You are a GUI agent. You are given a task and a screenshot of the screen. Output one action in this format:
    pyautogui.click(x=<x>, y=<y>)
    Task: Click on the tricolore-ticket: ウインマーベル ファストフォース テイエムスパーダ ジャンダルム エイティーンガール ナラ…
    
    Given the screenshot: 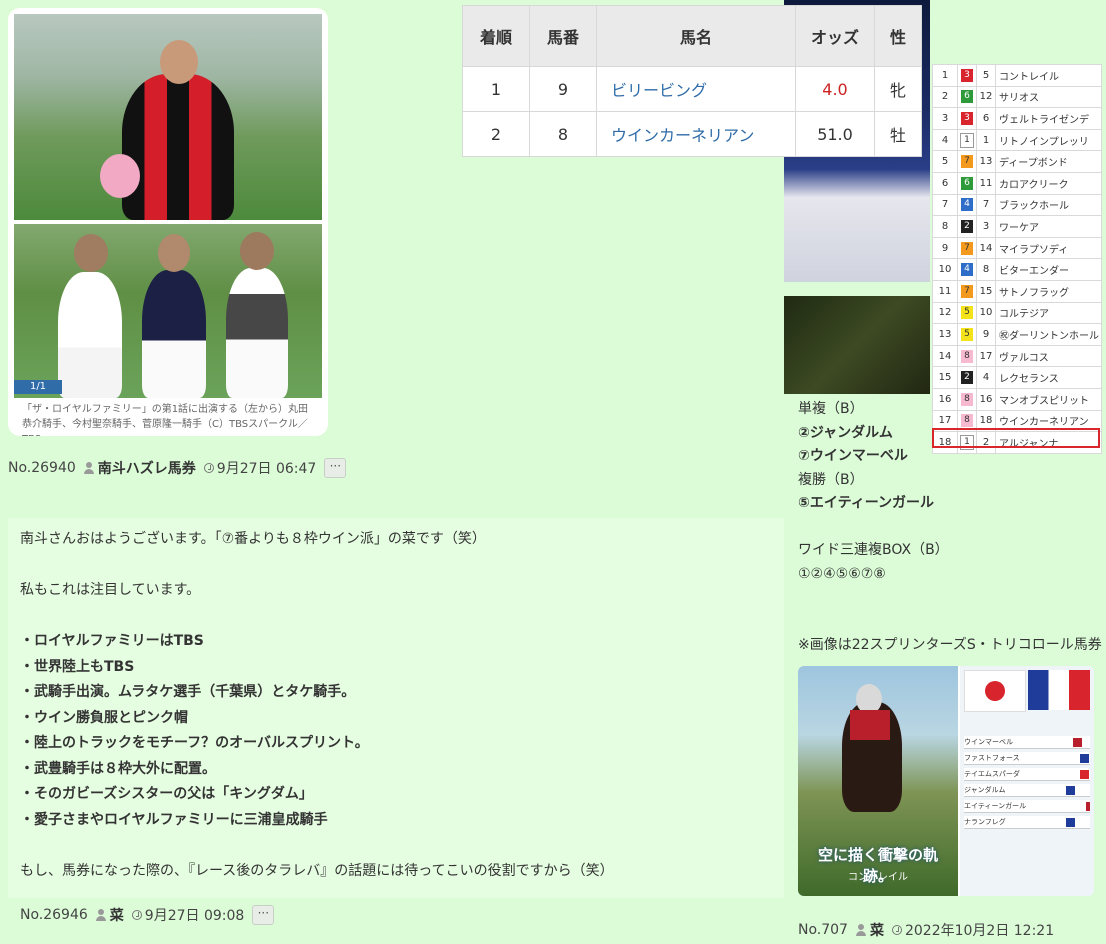 What is the action you would take?
    pyautogui.click(x=1027, y=781)
    